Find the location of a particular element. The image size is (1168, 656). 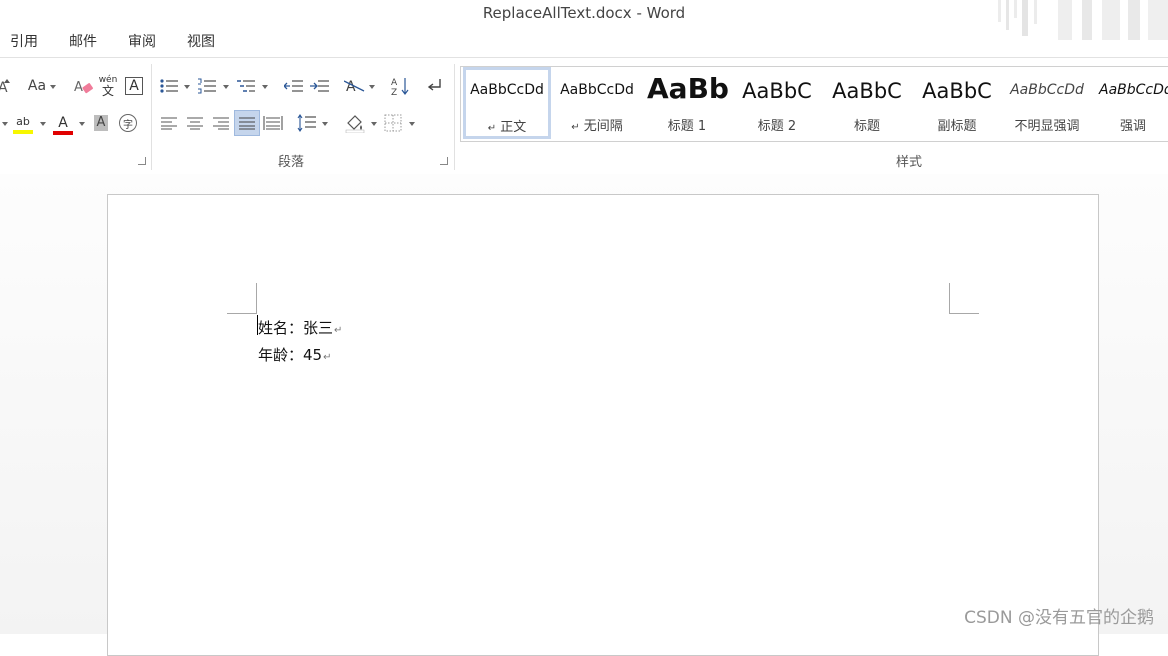

phonetic-bottom-label: 文 is located at coordinates (107, 91).